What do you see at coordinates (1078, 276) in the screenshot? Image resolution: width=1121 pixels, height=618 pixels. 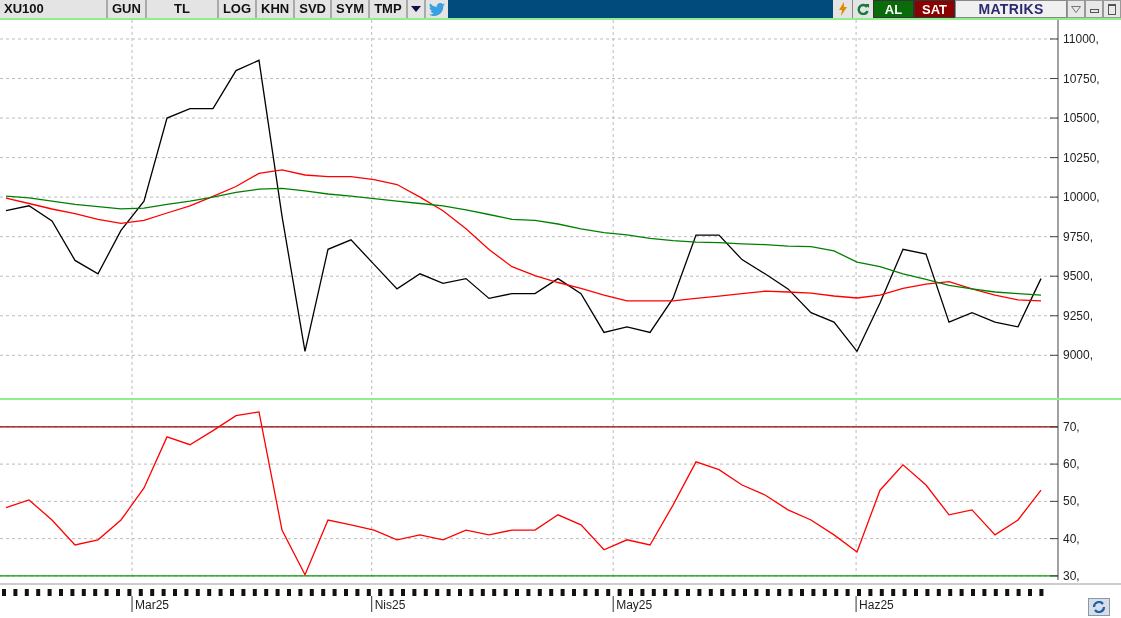 I see `y-axis-label: 9500,` at bounding box center [1078, 276].